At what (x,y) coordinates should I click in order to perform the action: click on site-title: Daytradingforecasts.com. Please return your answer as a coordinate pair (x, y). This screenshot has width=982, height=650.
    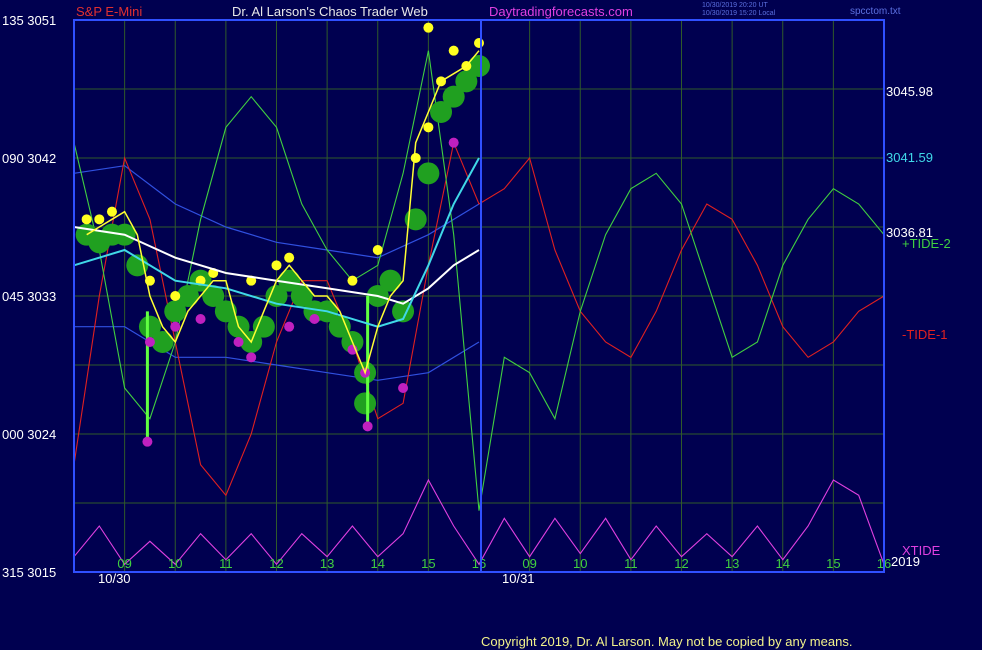
    Looking at the image, I should click on (561, 11).